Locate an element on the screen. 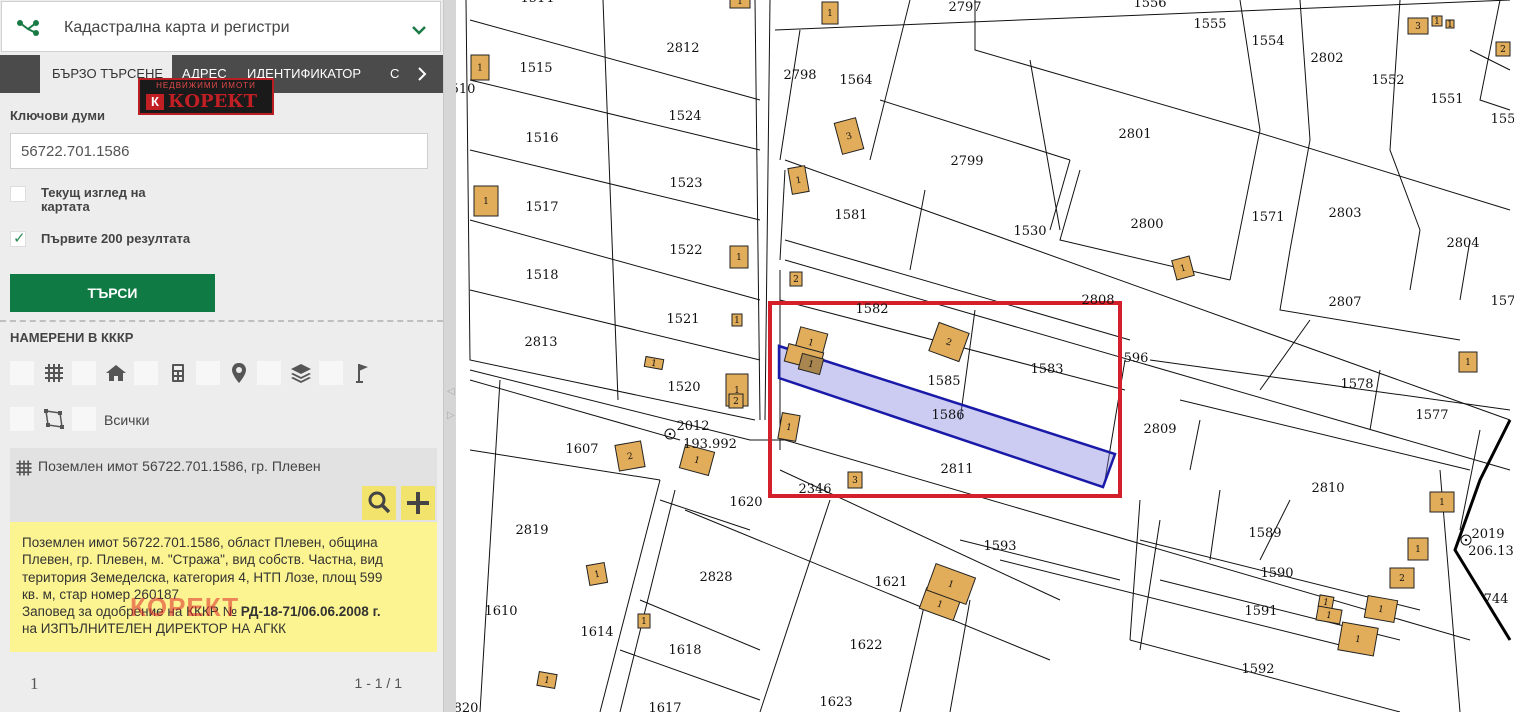  parcel-label: 2819 is located at coordinates (531, 530).